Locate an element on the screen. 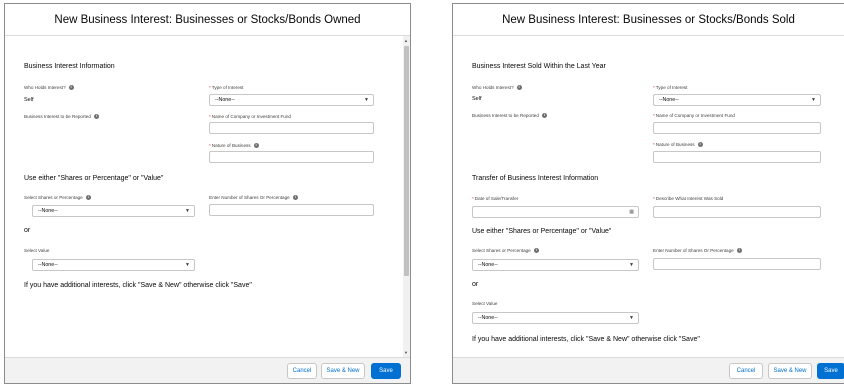 The image size is (844, 385). scroll-down-icon: ▼ is located at coordinates (406, 352).